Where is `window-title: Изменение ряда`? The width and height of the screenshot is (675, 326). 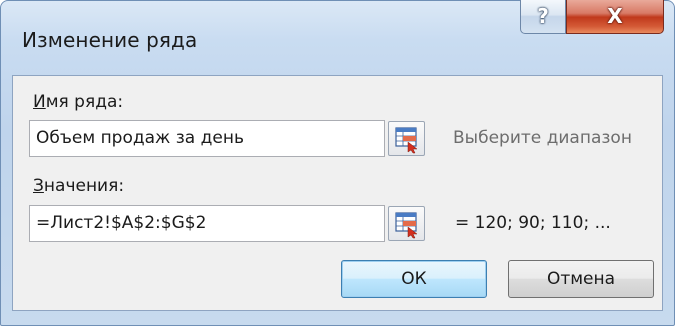 window-title: Изменение ряда is located at coordinates (110, 40).